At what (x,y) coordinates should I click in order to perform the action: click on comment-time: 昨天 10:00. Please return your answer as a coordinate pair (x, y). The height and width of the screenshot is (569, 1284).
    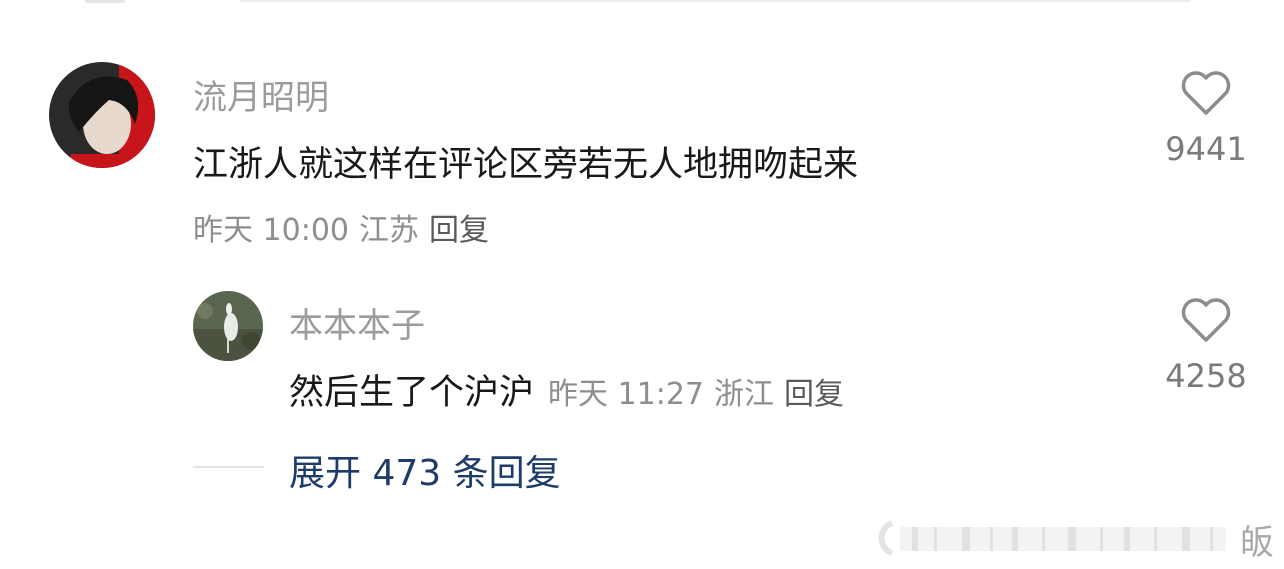
    Looking at the image, I should click on (271, 230).